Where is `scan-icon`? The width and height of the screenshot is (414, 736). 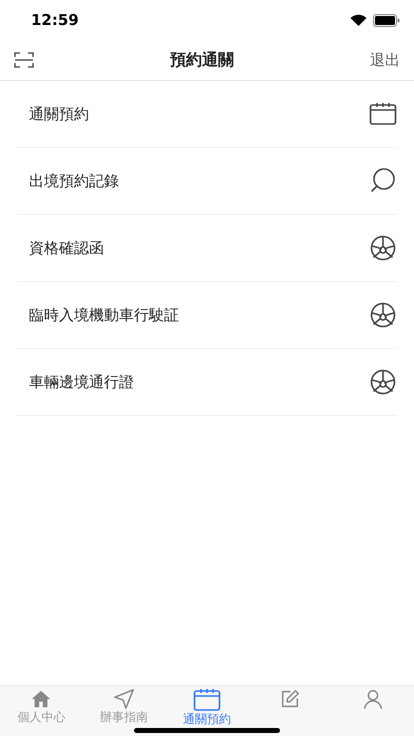 scan-icon is located at coordinates (24, 60).